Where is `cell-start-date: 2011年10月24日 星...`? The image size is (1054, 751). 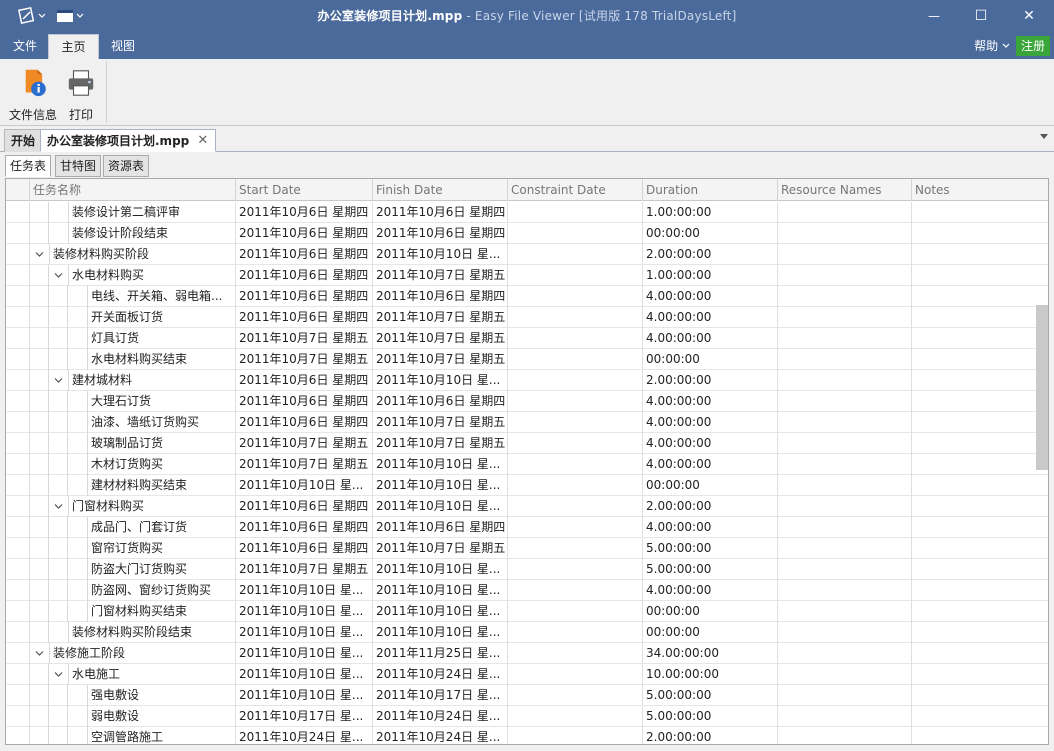
cell-start-date: 2011年10月24日 星... is located at coordinates (304, 735).